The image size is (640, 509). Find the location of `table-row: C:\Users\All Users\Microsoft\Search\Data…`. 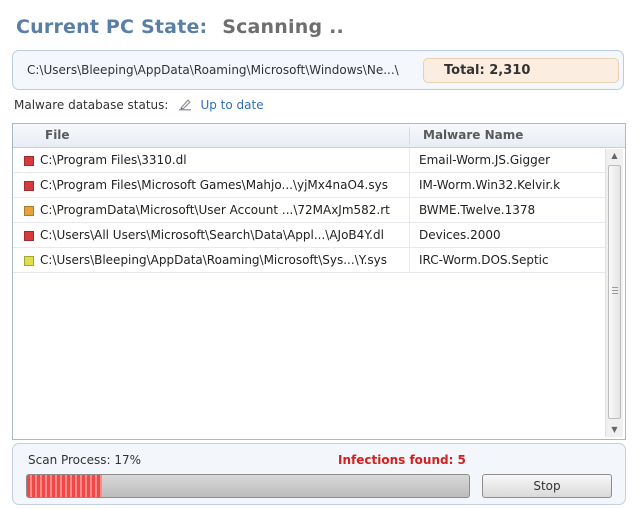

table-row: C:\Users\All Users\Microsoft\Search\Data… is located at coordinates (309, 235).